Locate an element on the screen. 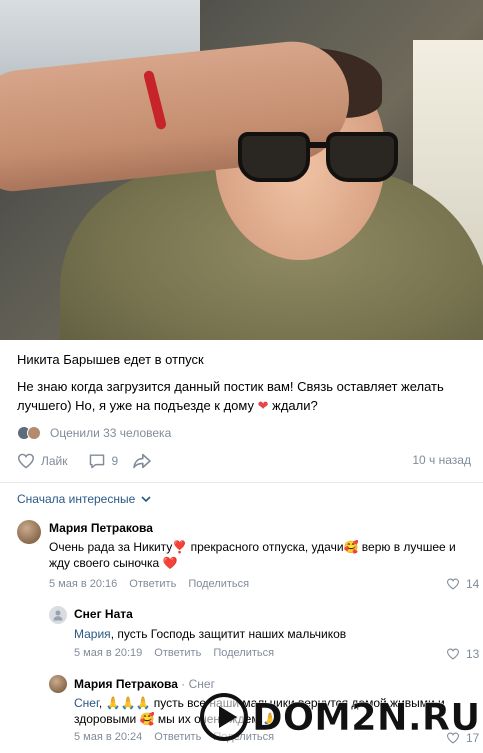  mention-link: Мария is located at coordinates (92, 634).